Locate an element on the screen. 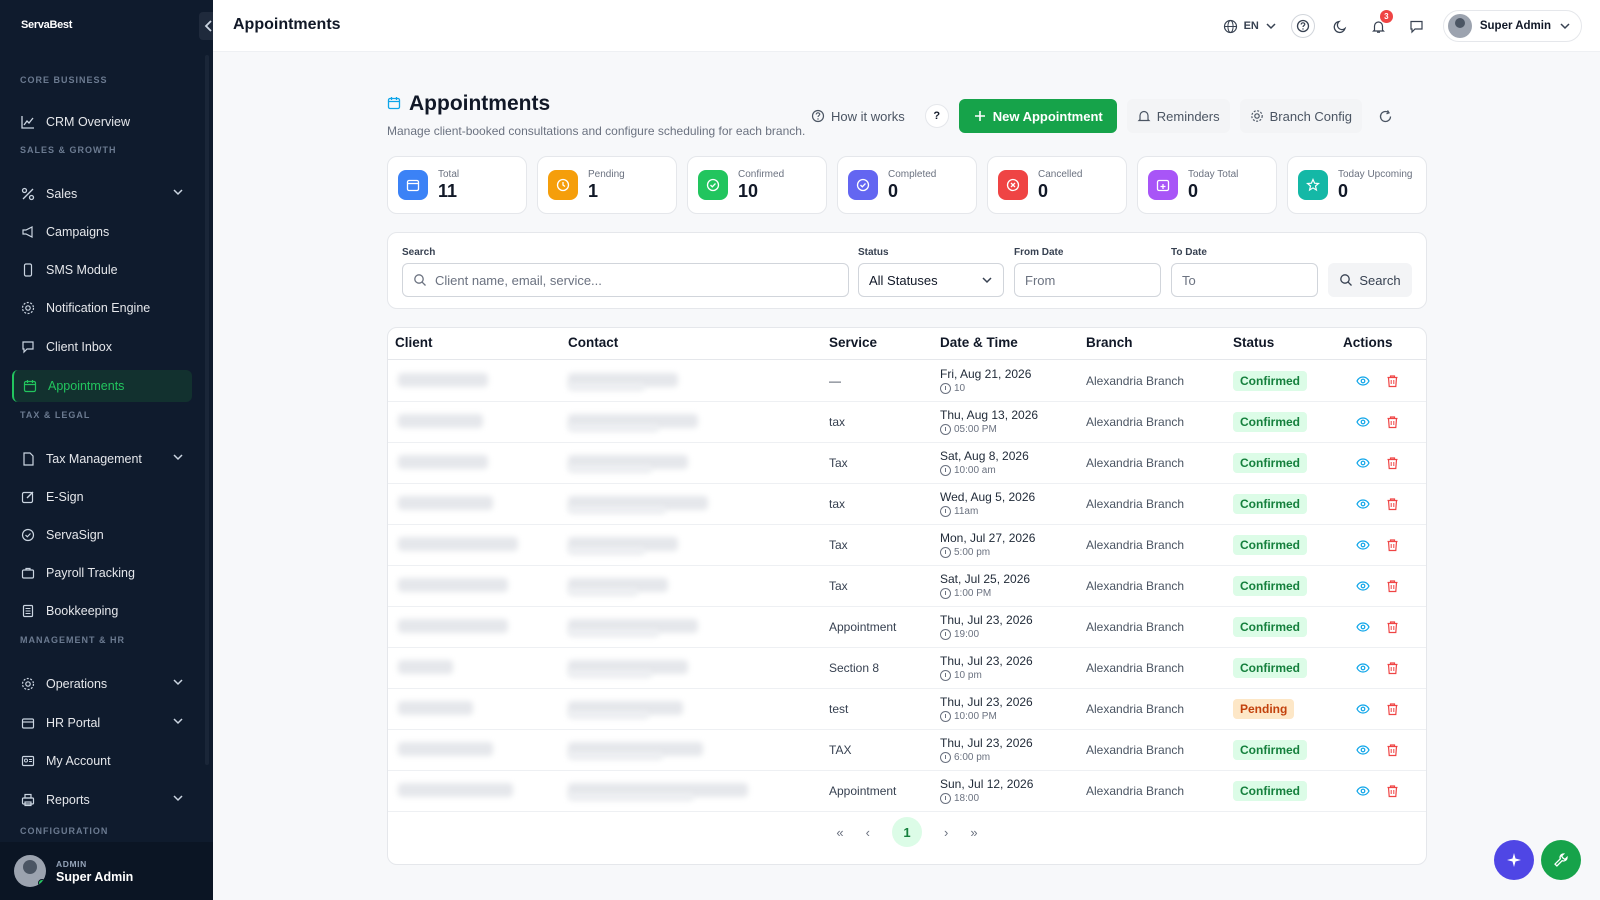  refresh-icon is located at coordinates (1385, 116).